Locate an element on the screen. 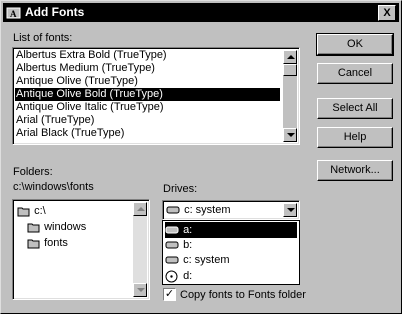  chevron-down-icon is located at coordinates (291, 210).